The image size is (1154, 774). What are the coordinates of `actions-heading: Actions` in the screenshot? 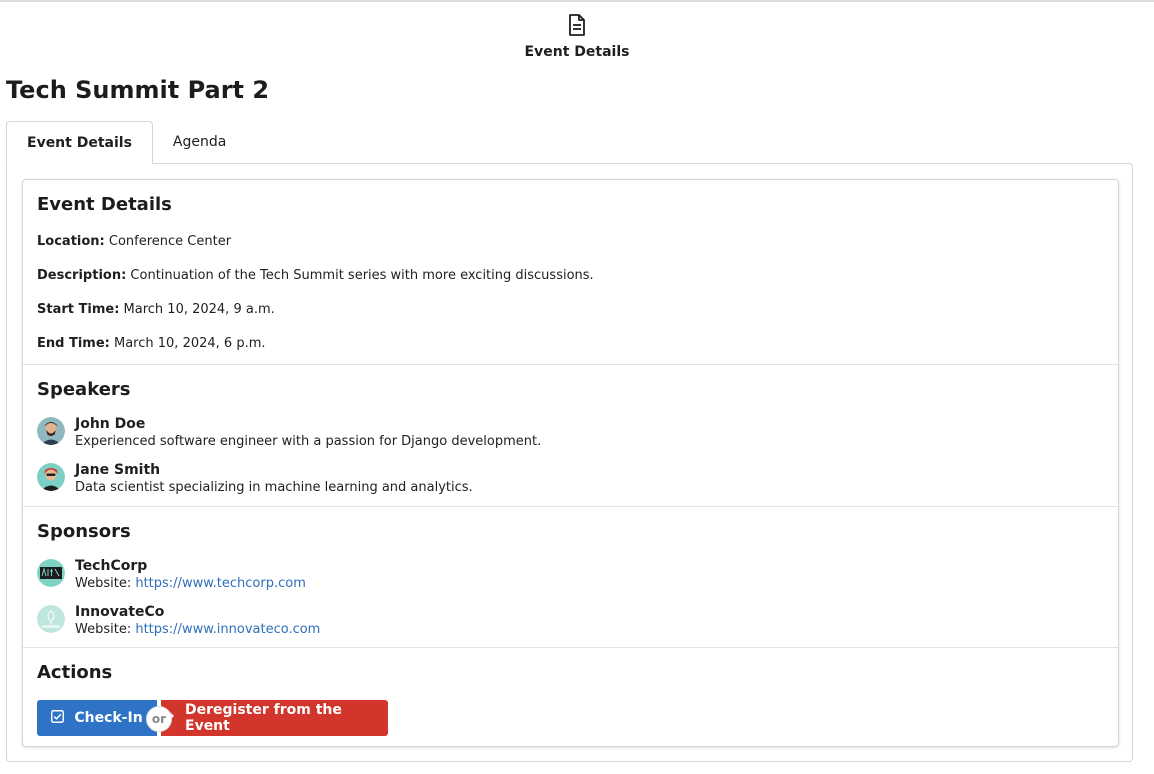 It's located at (75, 672).